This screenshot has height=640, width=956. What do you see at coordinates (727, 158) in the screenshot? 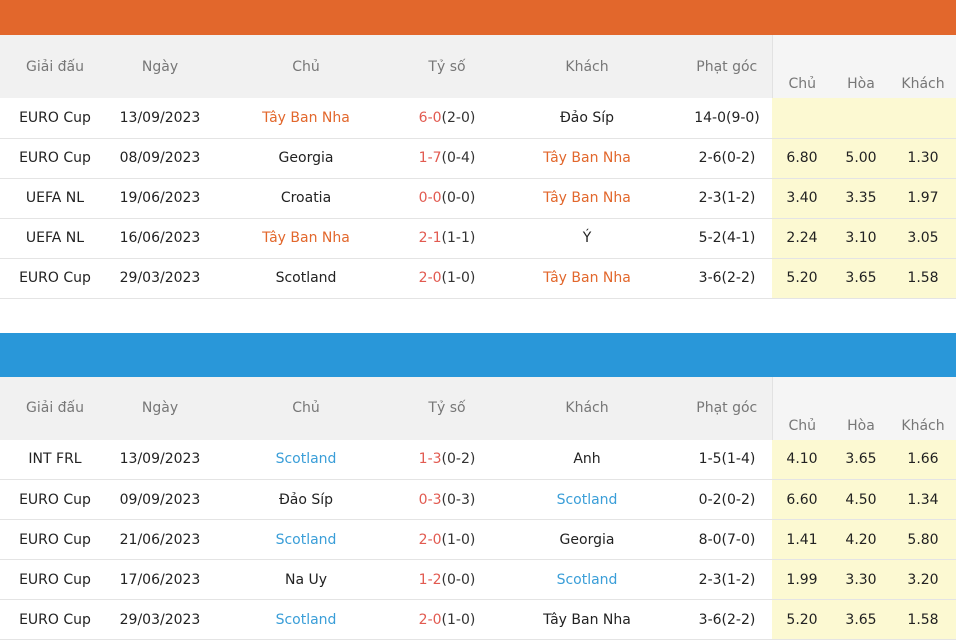
I see `cell-corners: 2-6(0-2)` at bounding box center [727, 158].